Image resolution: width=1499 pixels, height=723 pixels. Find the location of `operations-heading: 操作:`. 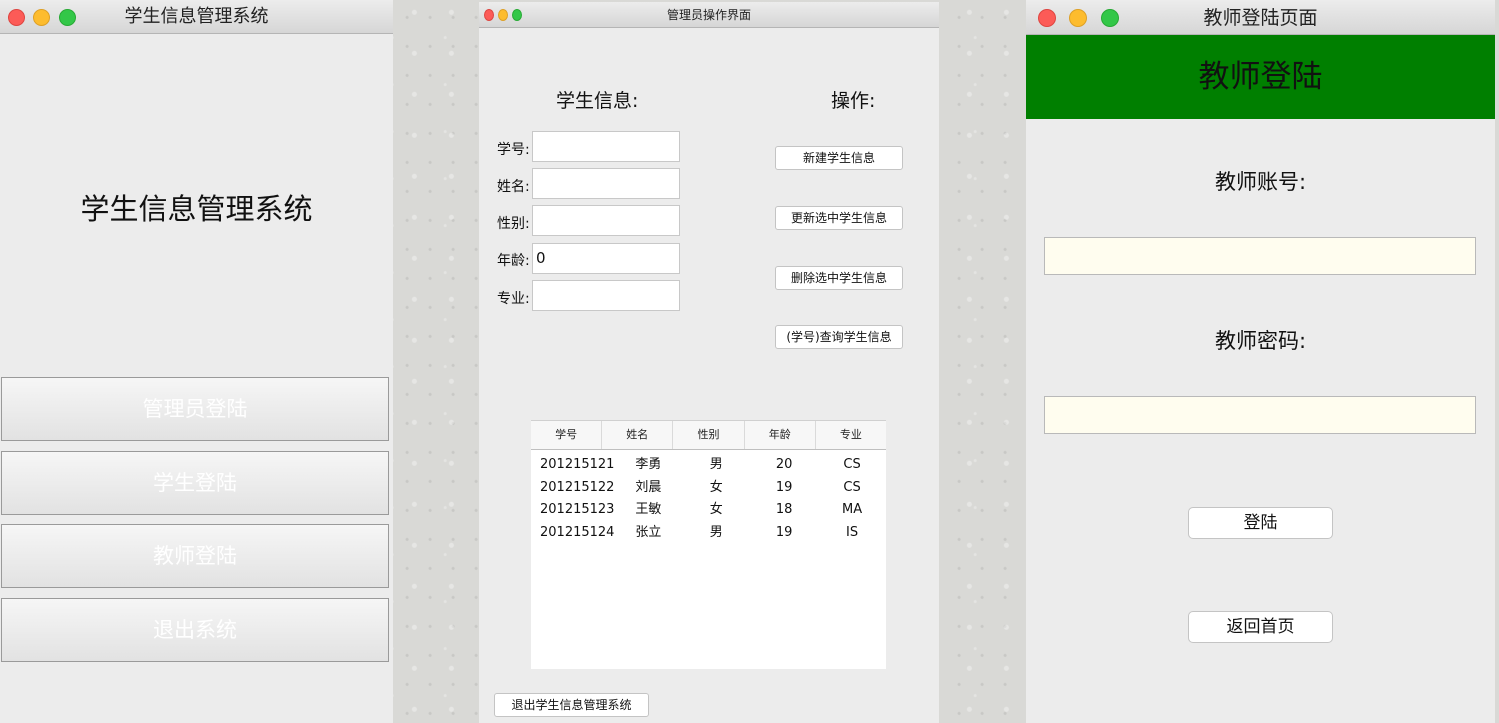

operations-heading: 操作: is located at coordinates (853, 101).